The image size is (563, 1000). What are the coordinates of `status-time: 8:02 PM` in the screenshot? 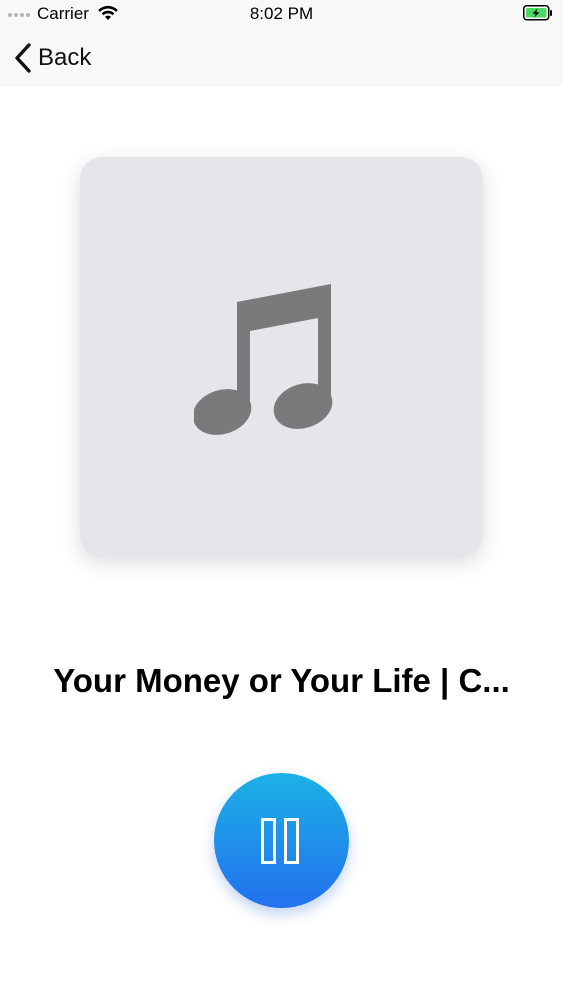 It's located at (281, 13).